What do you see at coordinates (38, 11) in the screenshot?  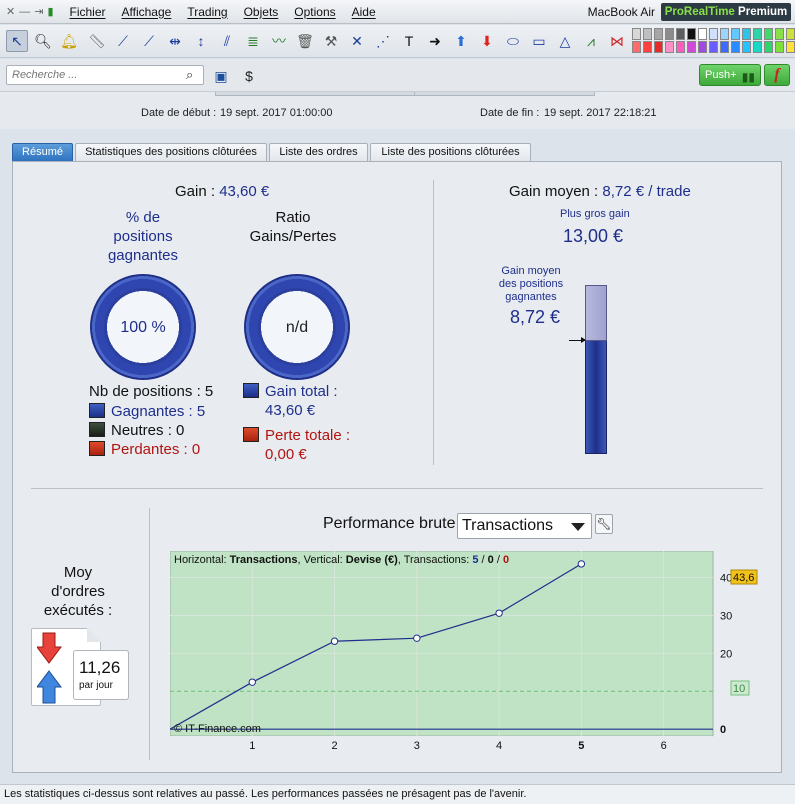 I see `arrow-right-icon: ⇥` at bounding box center [38, 11].